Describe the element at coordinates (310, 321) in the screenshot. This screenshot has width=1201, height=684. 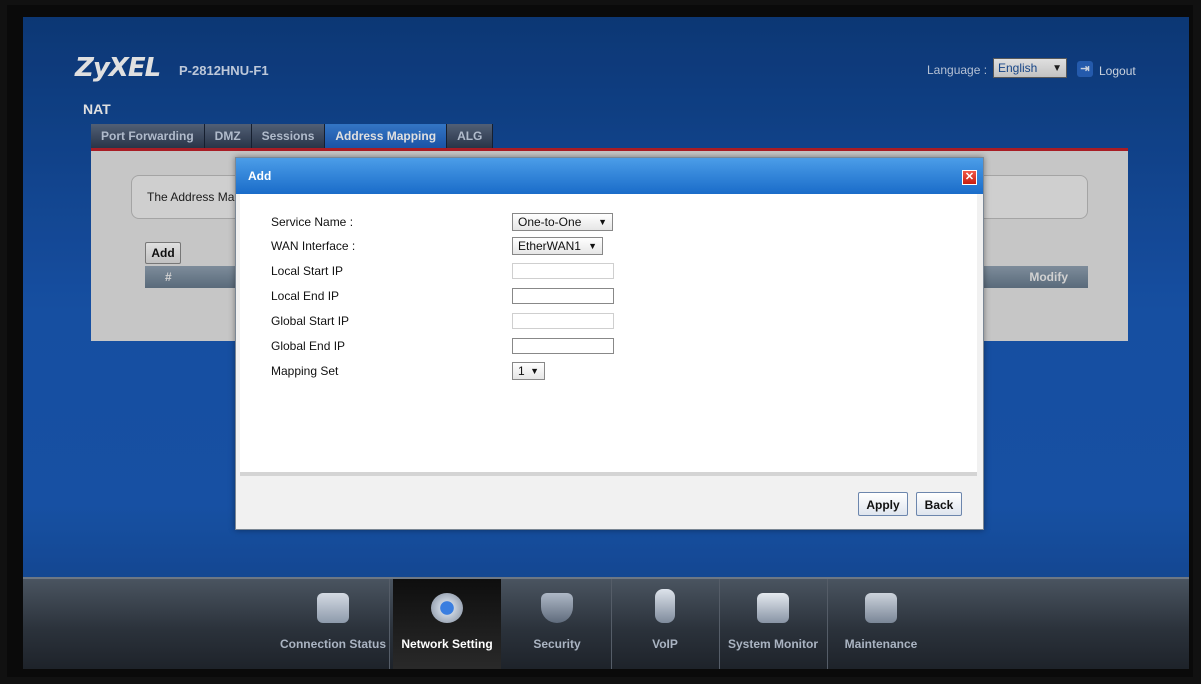
I see `global-start-ip-label: Global Start IP` at that location.